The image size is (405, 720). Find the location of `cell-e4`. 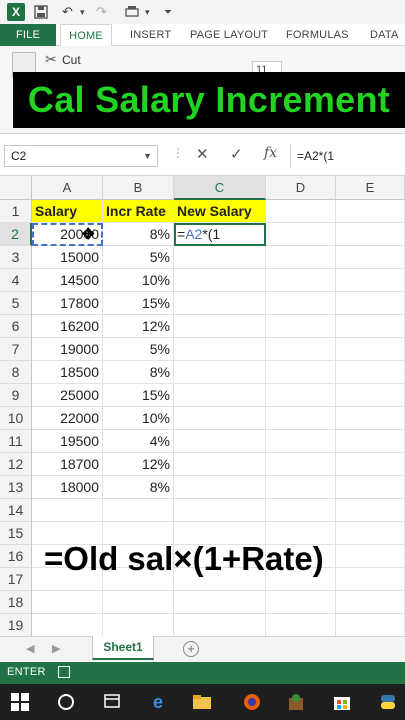

cell-e4 is located at coordinates (370, 280).